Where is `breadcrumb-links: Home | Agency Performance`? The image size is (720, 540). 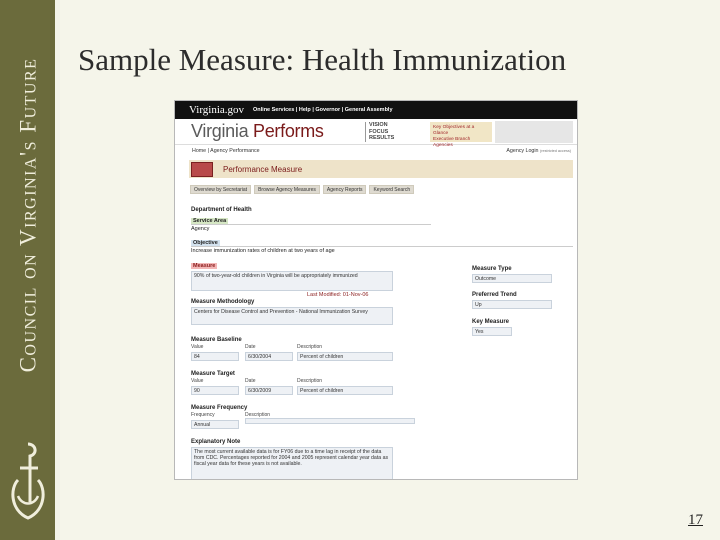
breadcrumb-links: Home | Agency Performance is located at coordinates (226, 152).